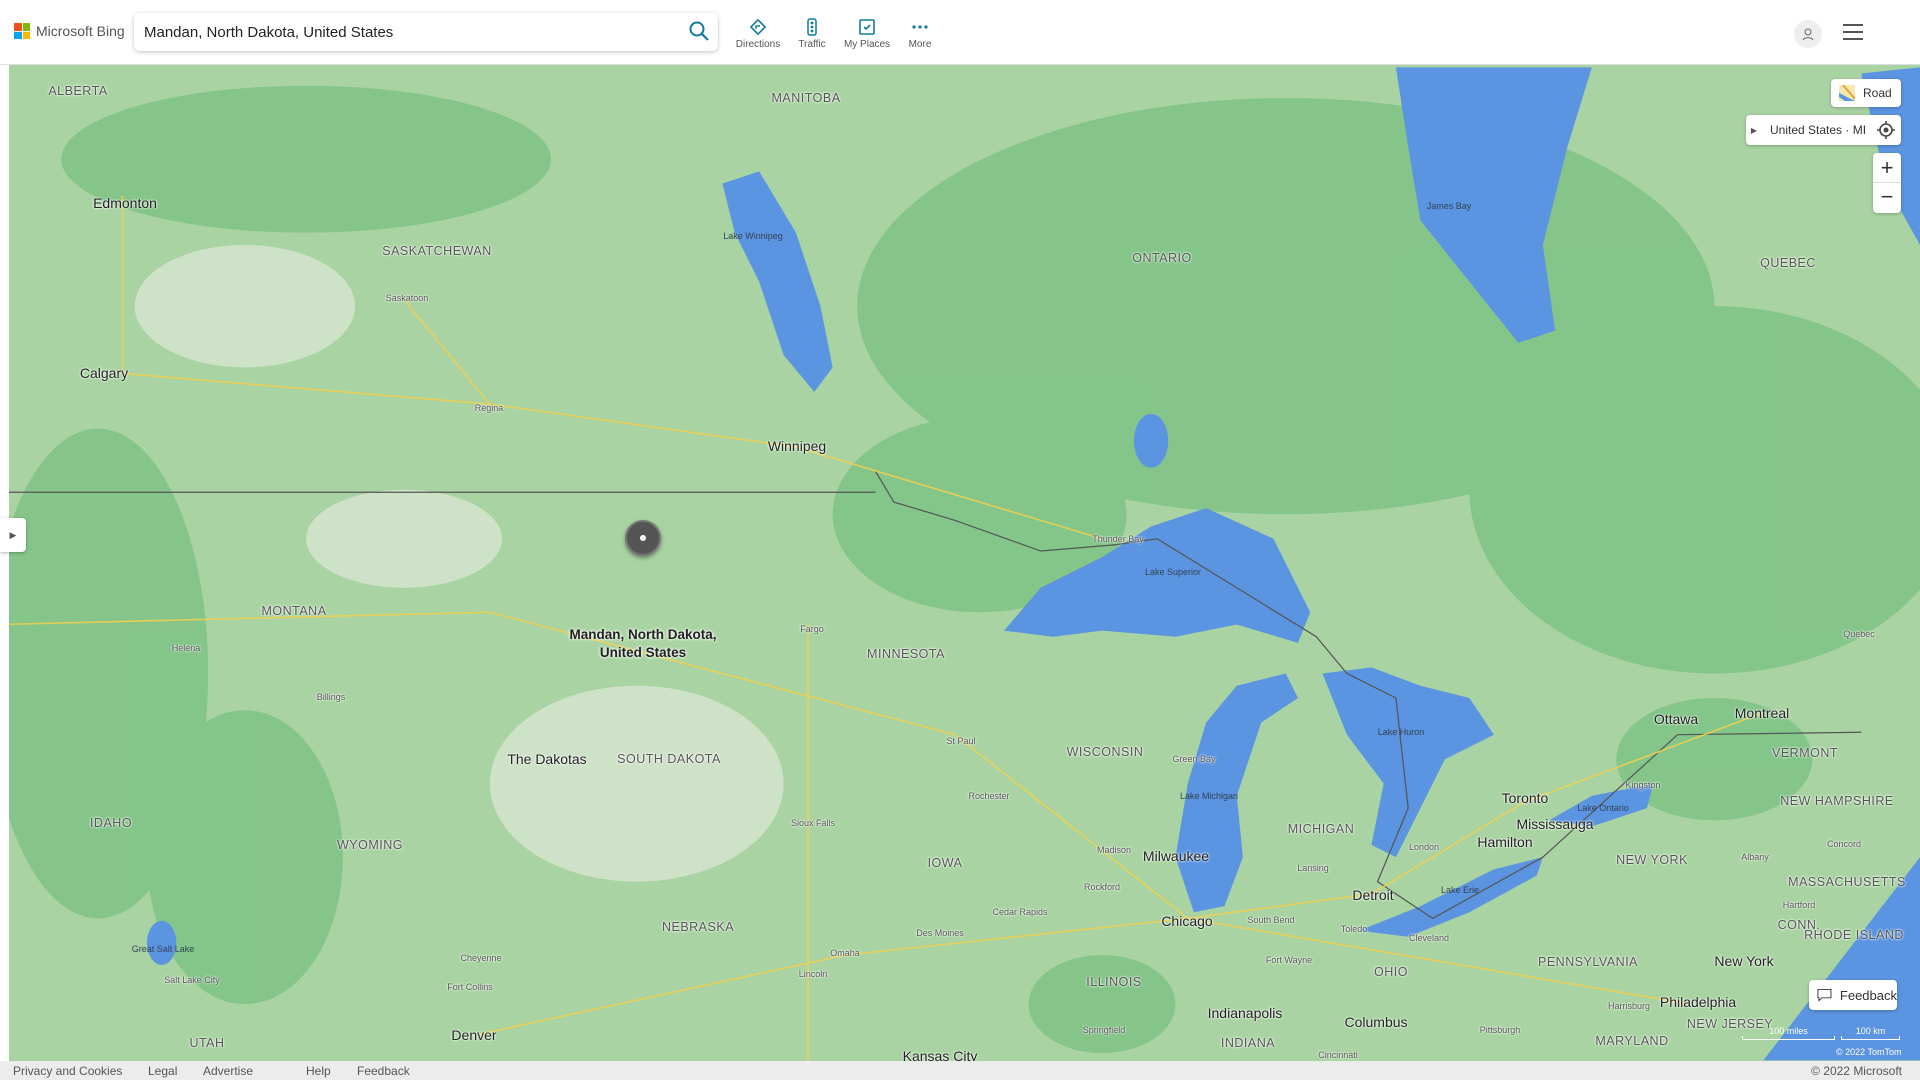  Describe the element at coordinates (699, 33) in the screenshot. I see `search-icon` at that location.